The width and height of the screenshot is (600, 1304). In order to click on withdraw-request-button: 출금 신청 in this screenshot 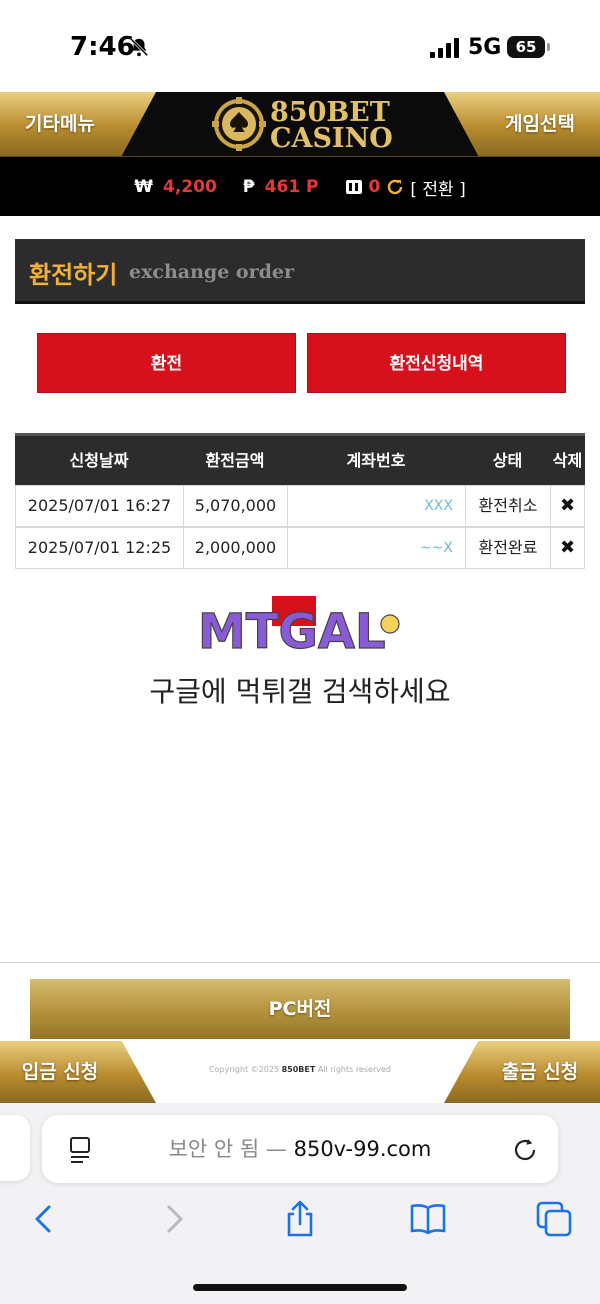, I will do `click(540, 1072)`.